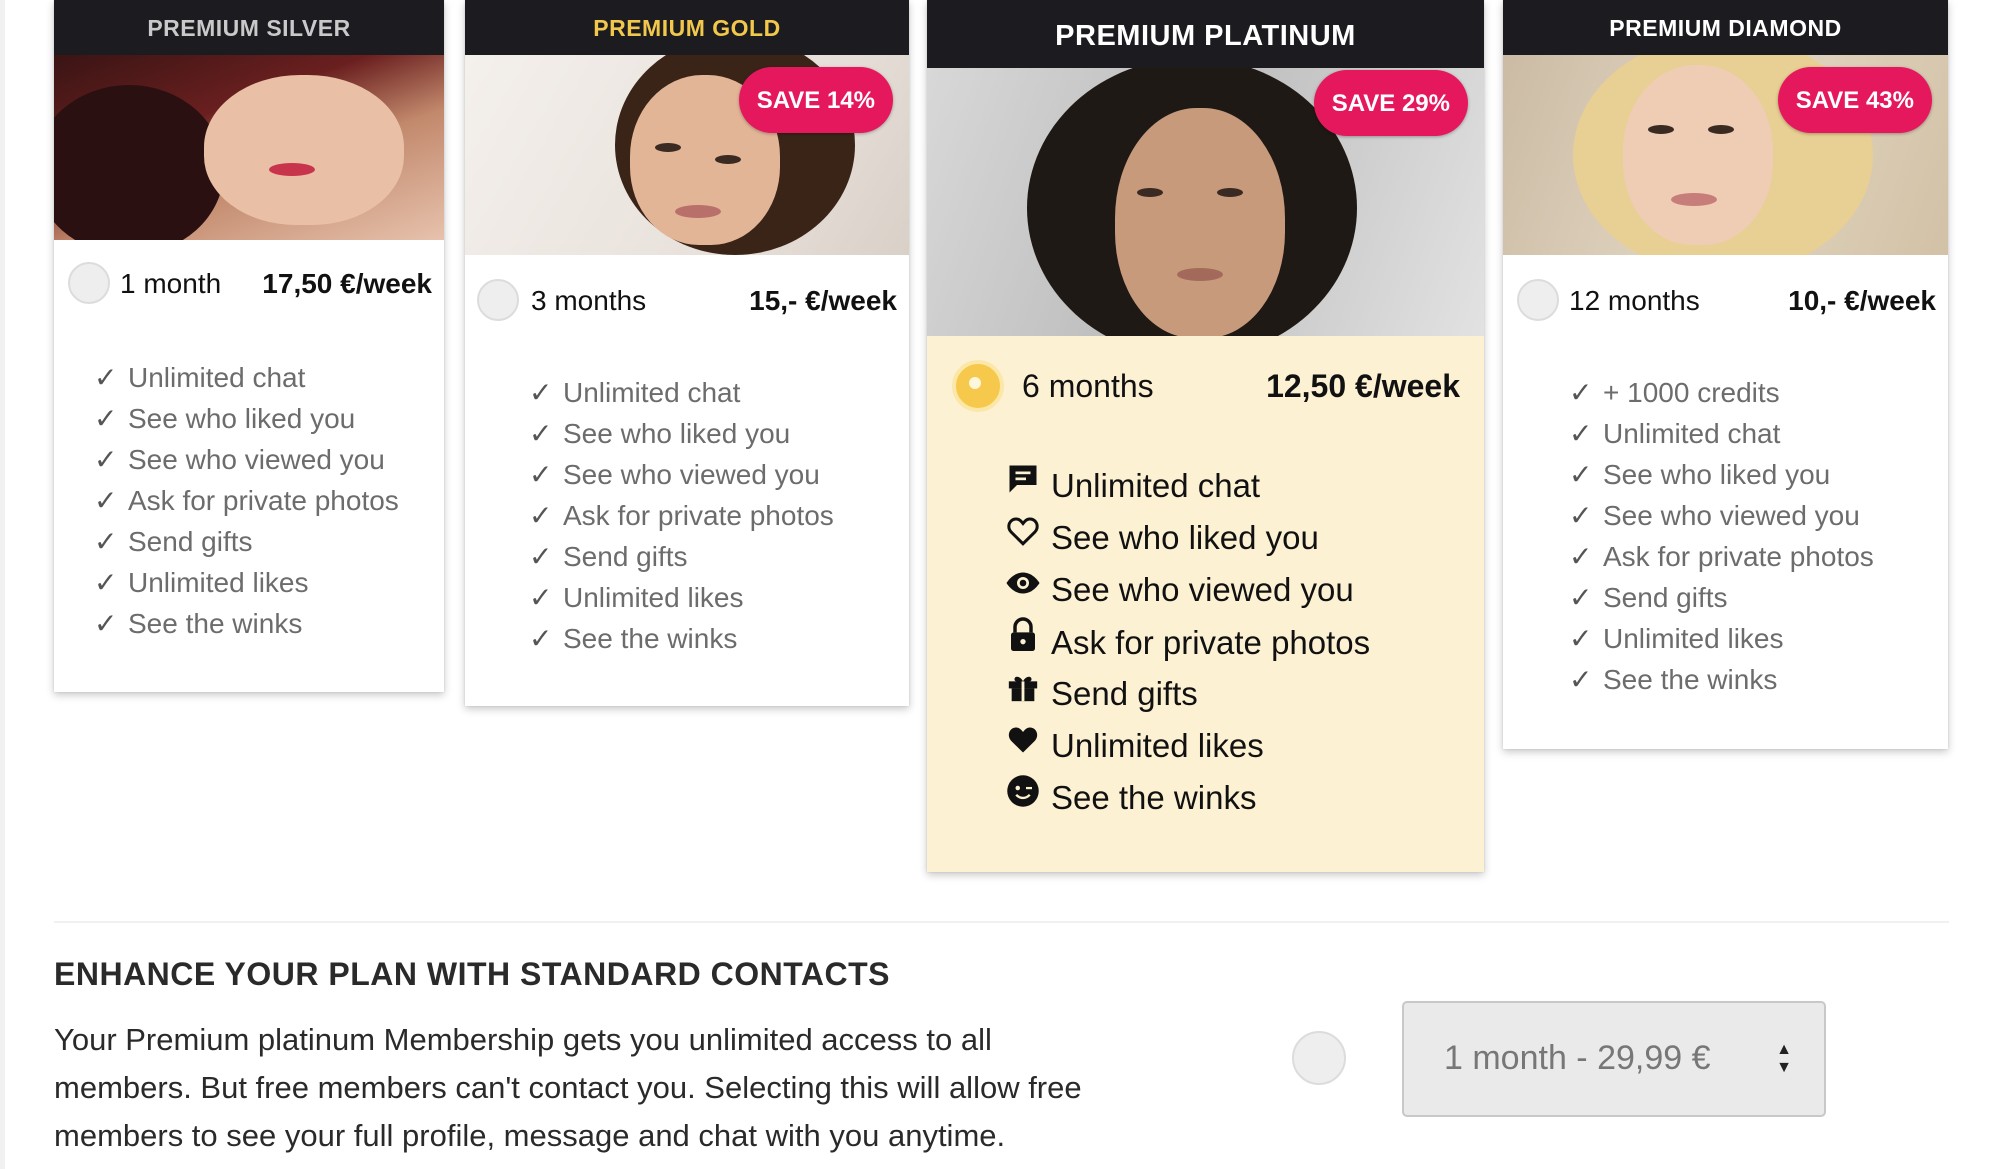 This screenshot has height=1169, width=2000. Describe the element at coordinates (687, 300) in the screenshot. I see `price-row: 3 months 15,- €/week` at that location.